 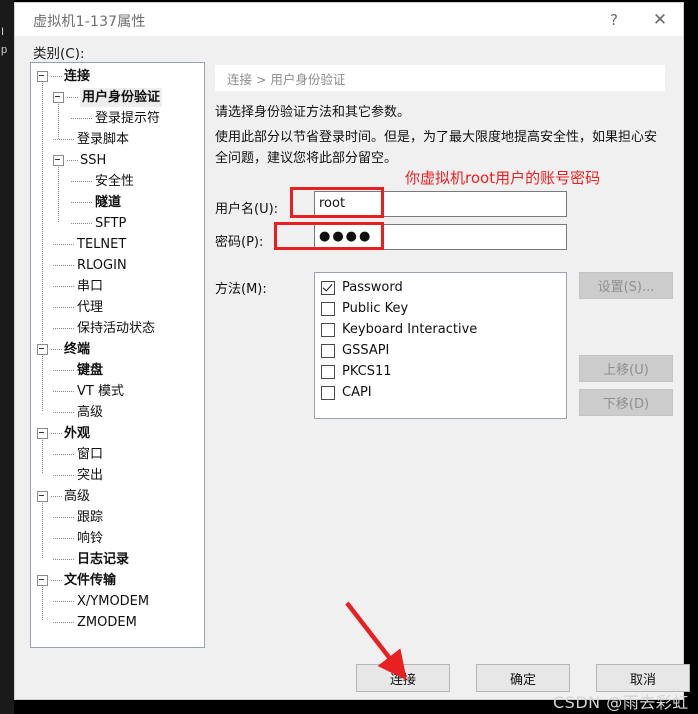 What do you see at coordinates (614, 19) in the screenshot?
I see `help-button: ?` at bounding box center [614, 19].